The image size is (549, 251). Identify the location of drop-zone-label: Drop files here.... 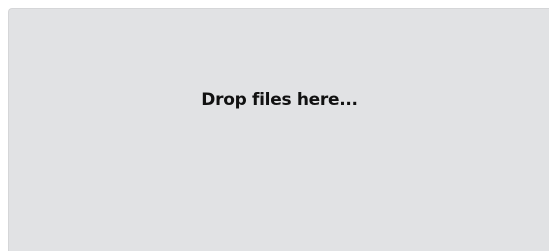
(279, 100).